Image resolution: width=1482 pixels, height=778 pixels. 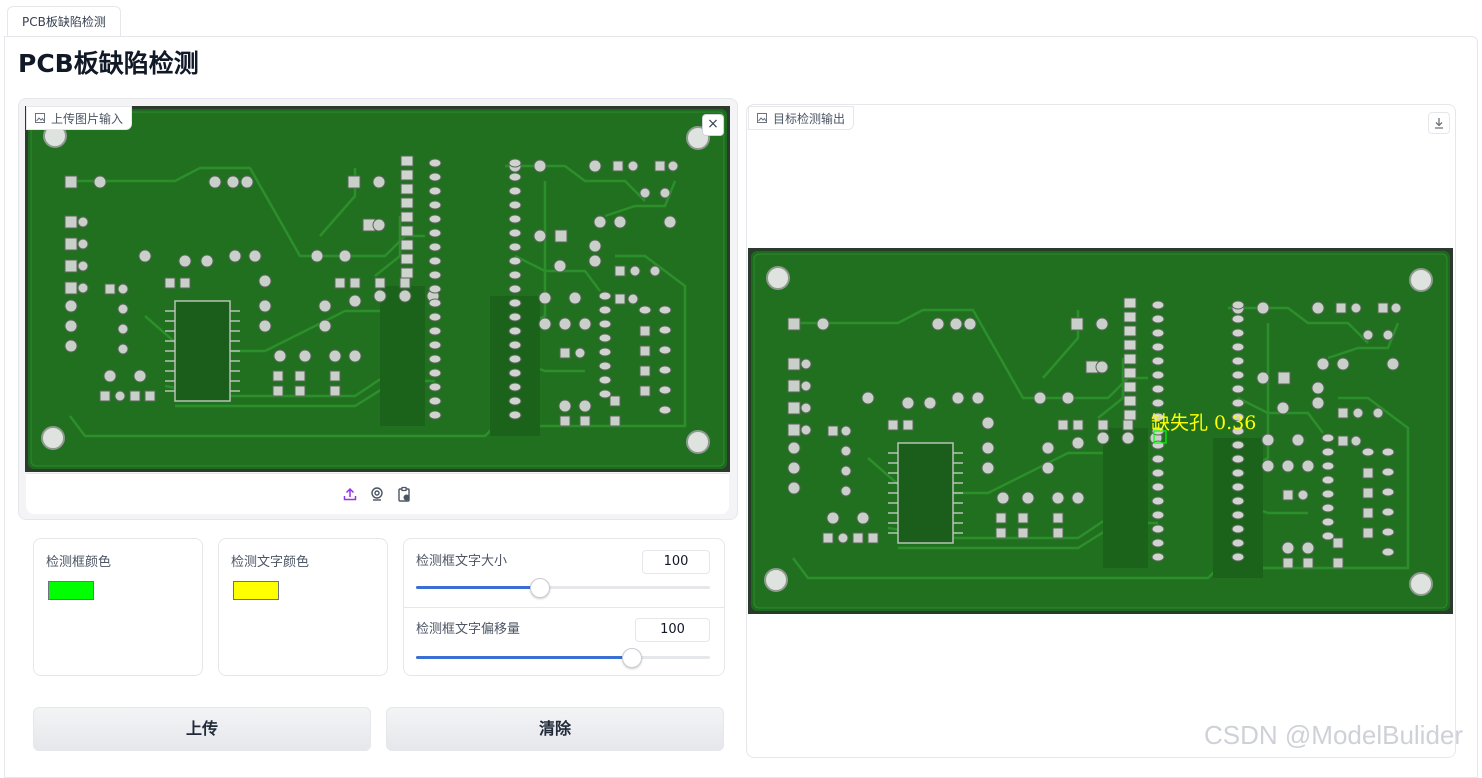 What do you see at coordinates (64, 21) in the screenshot?
I see `tab-pcb-defect-detection: PCB板缺陷检测` at bounding box center [64, 21].